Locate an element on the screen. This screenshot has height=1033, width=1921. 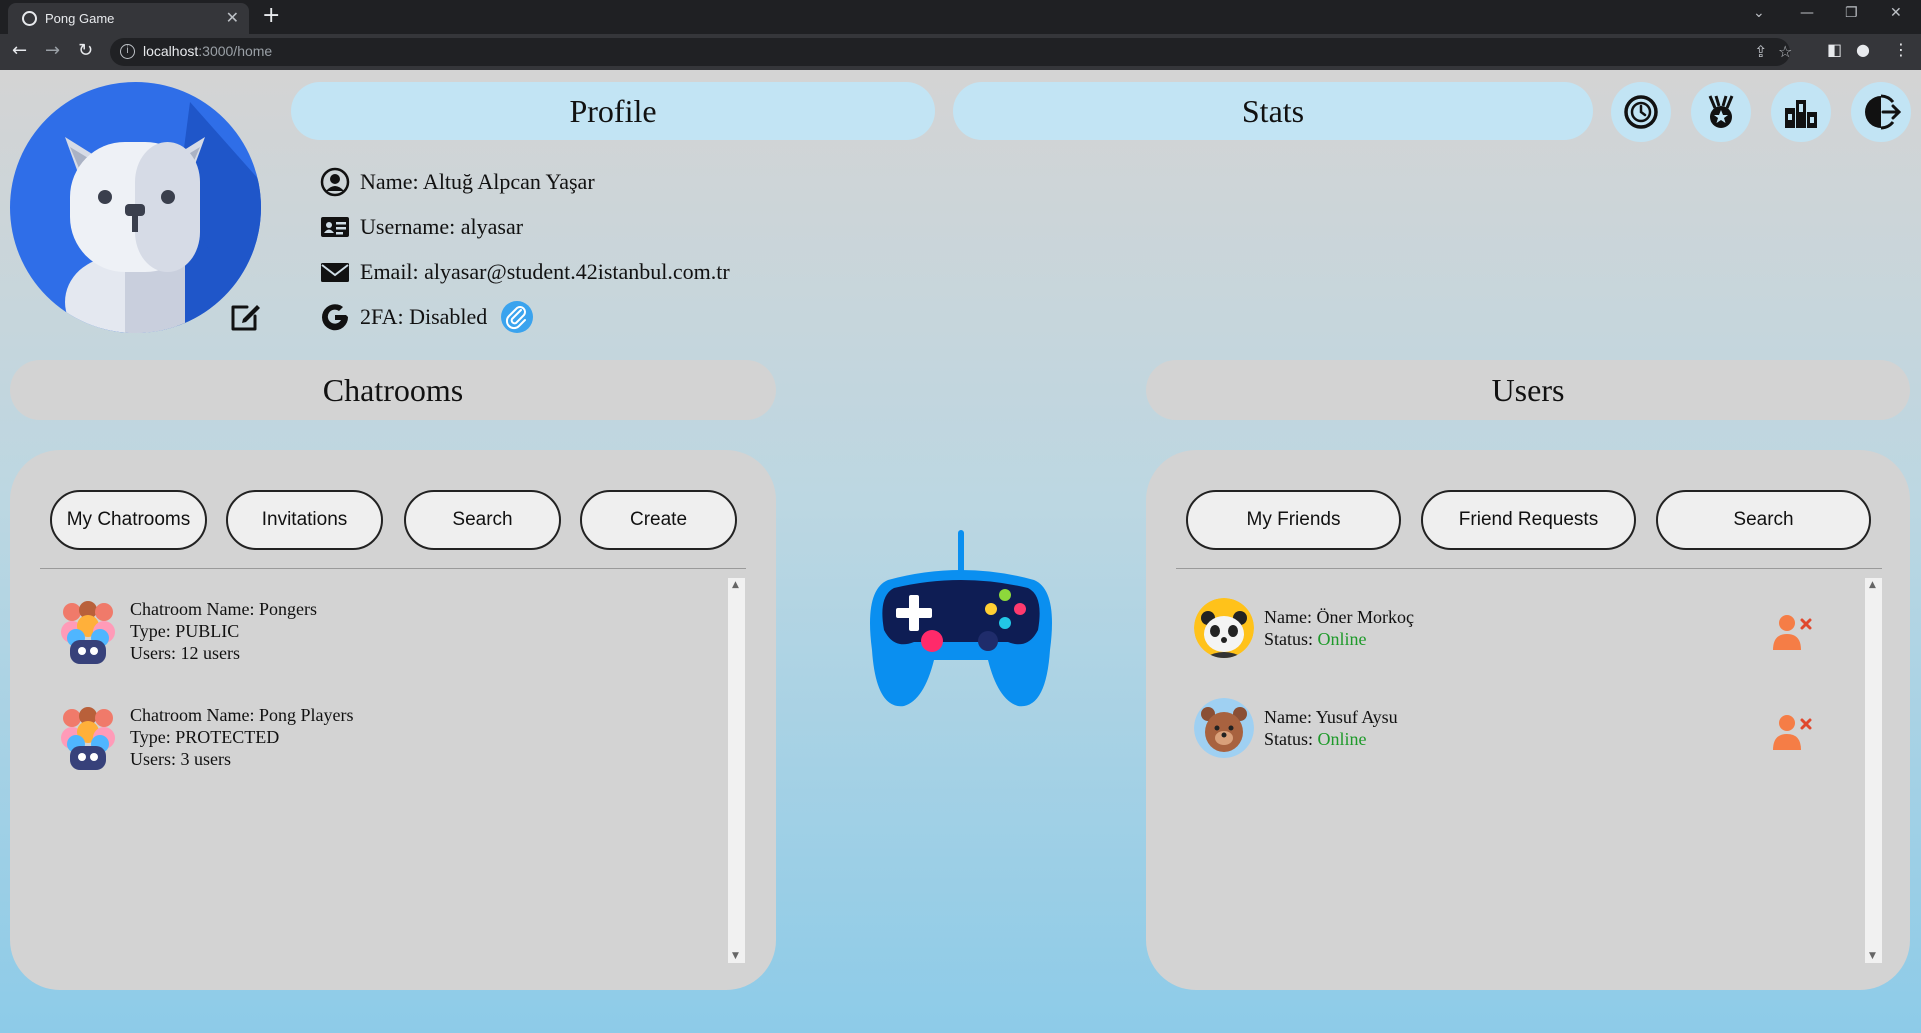
window-close-icon: ✕ is located at coordinates (1896, 13).